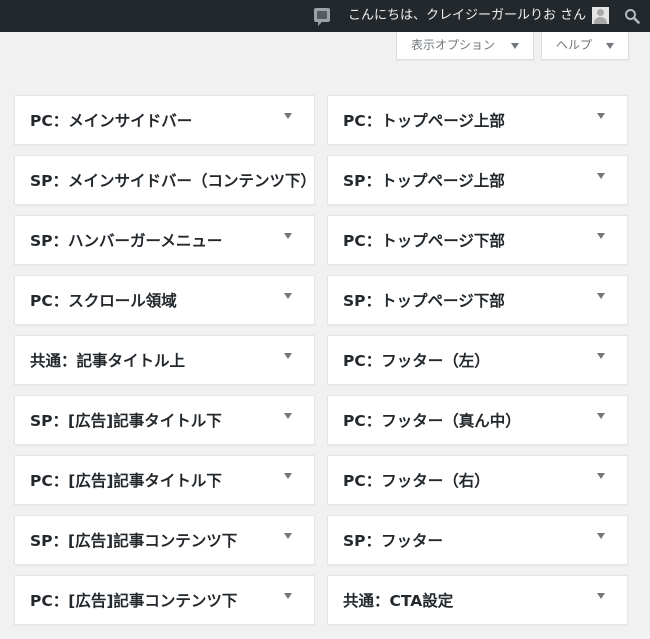  What do you see at coordinates (111, 121) in the screenshot?
I see `sidebar-title: PC：メインサイドバー` at bounding box center [111, 121].